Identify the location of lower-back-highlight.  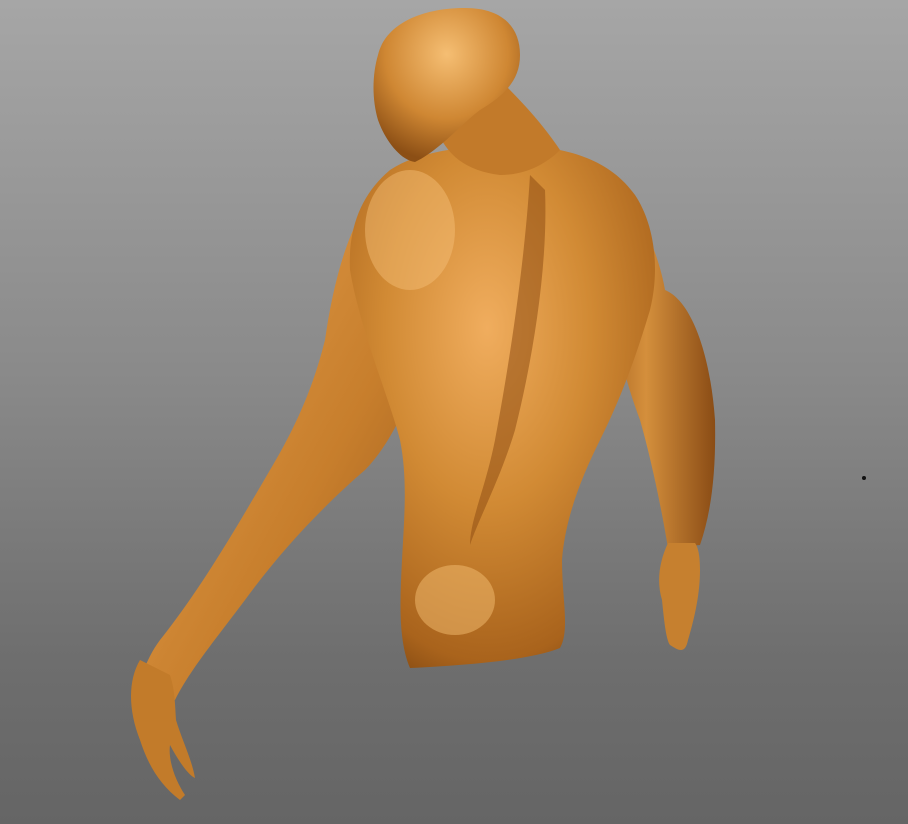
(455, 600).